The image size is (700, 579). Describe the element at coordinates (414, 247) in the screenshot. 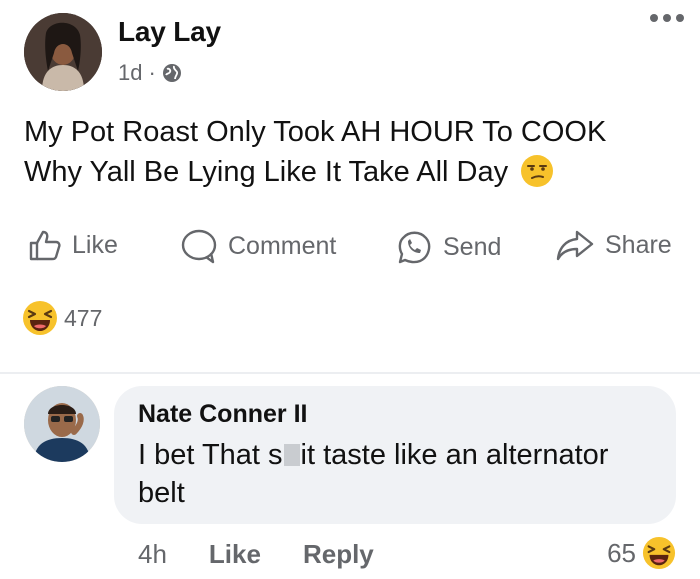

I see `whatsapp-icon` at that location.